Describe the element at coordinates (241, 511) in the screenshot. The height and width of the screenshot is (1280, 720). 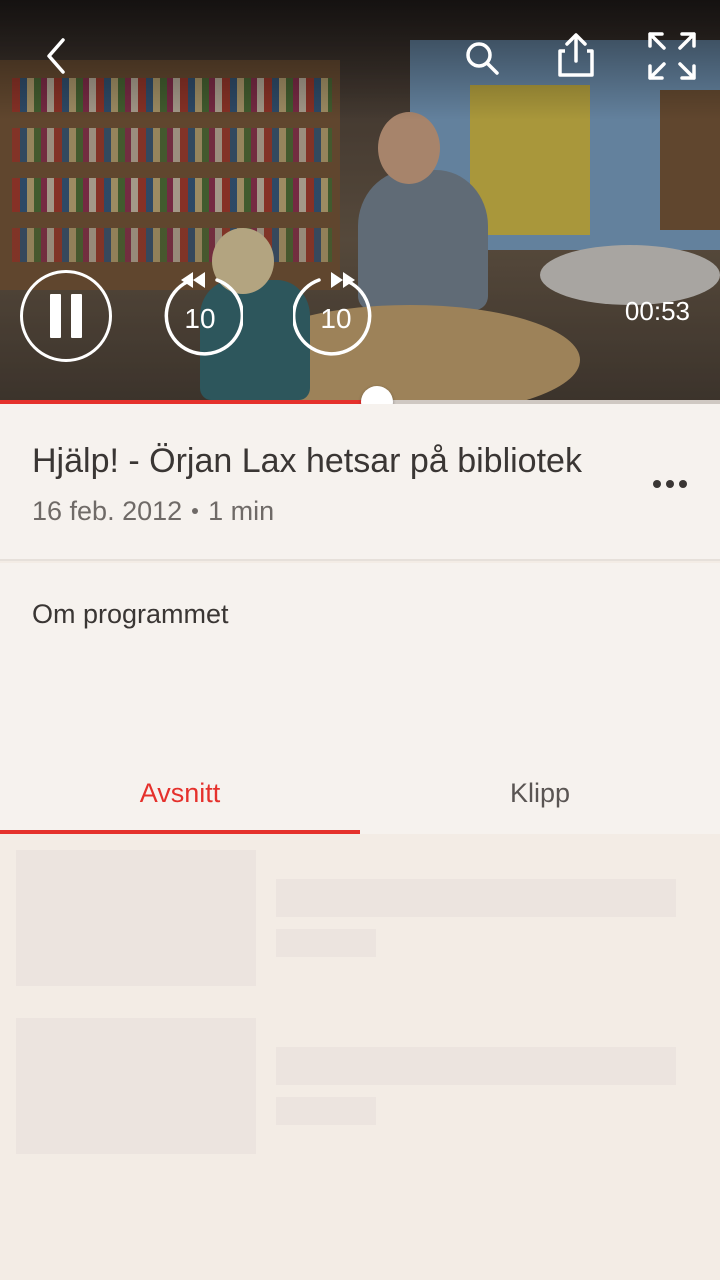
I see `program-duration: 1 min` at that location.